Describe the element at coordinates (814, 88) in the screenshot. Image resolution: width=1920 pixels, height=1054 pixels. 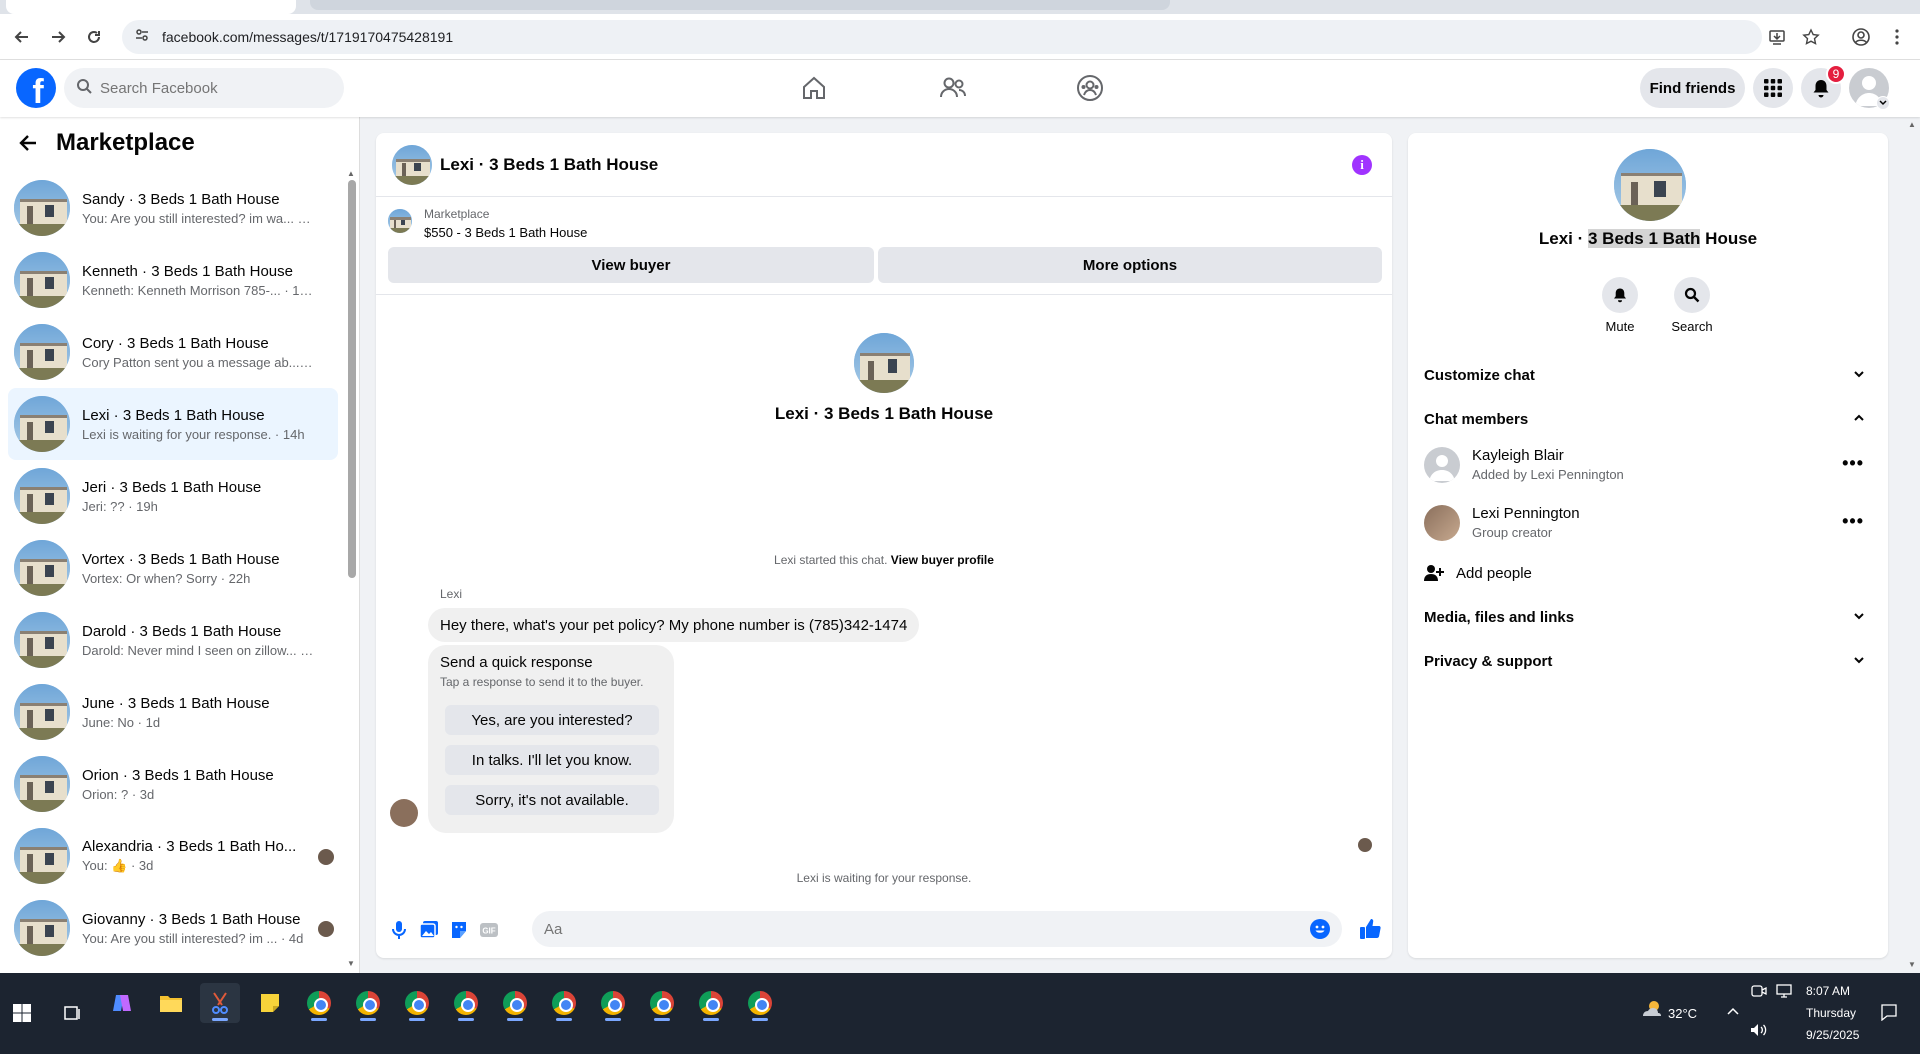
I see `home-icon` at that location.